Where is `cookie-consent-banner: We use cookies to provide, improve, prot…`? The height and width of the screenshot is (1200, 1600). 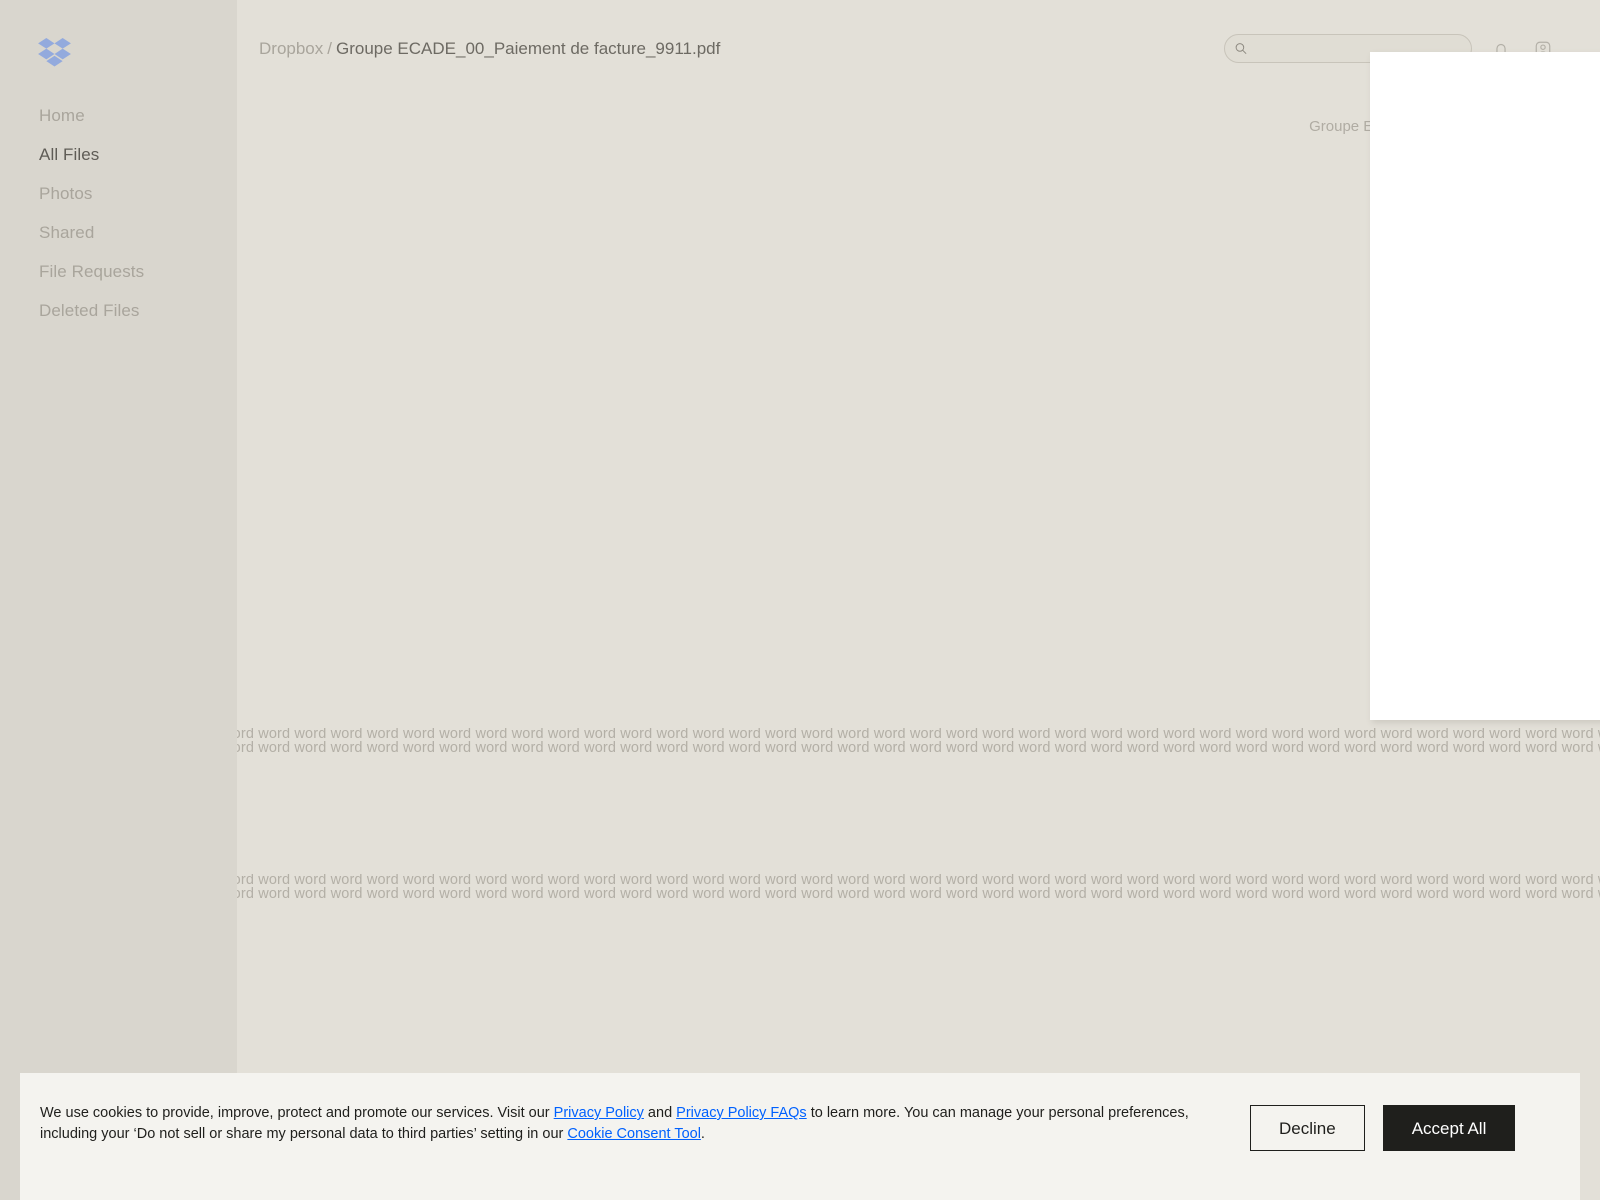 cookie-consent-banner: We use cookies to provide, improve, prot… is located at coordinates (800, 1136).